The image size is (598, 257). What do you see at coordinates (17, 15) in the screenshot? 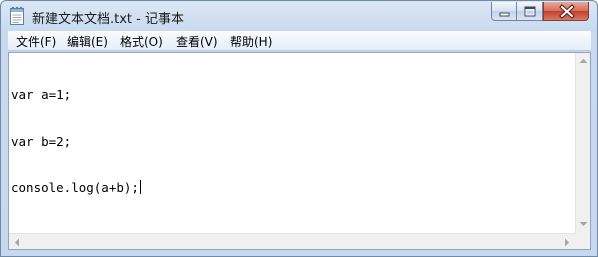
I see `notepad-icon` at bounding box center [17, 15].